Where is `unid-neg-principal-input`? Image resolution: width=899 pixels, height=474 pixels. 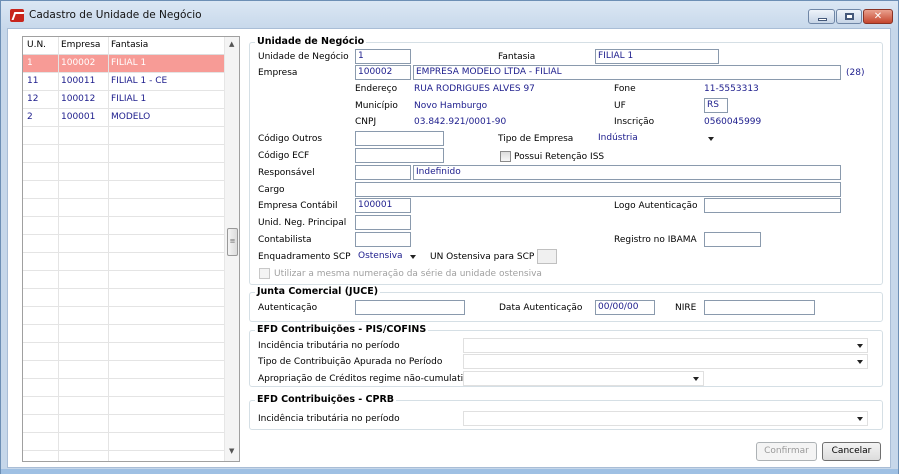
unid-neg-principal-input is located at coordinates (383, 222).